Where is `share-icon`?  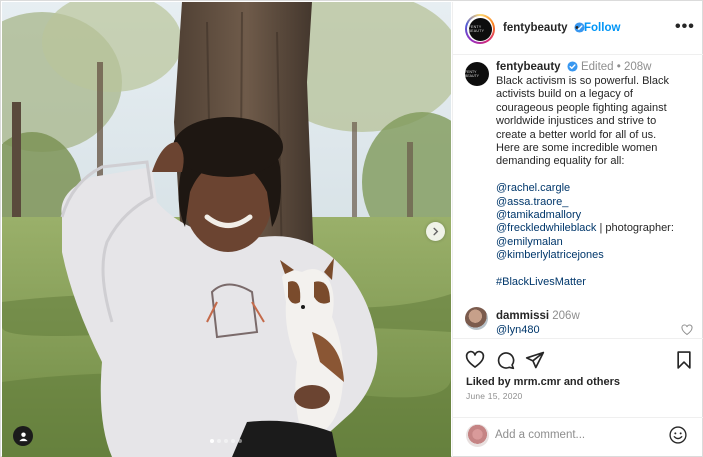
share-icon is located at coordinates (535, 360).